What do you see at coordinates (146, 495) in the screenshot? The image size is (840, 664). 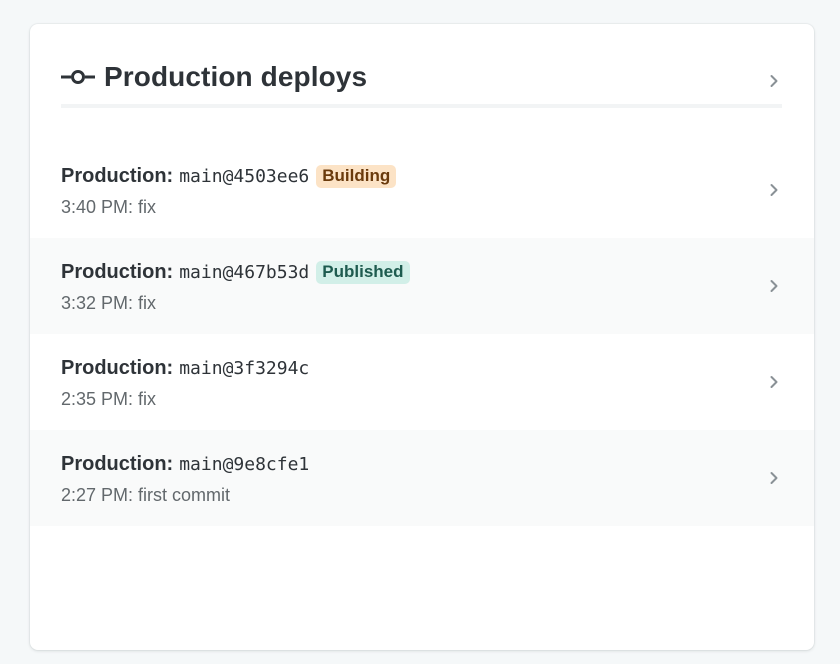 I see `deploy-meta: 2:27 PM: first commit` at bounding box center [146, 495].